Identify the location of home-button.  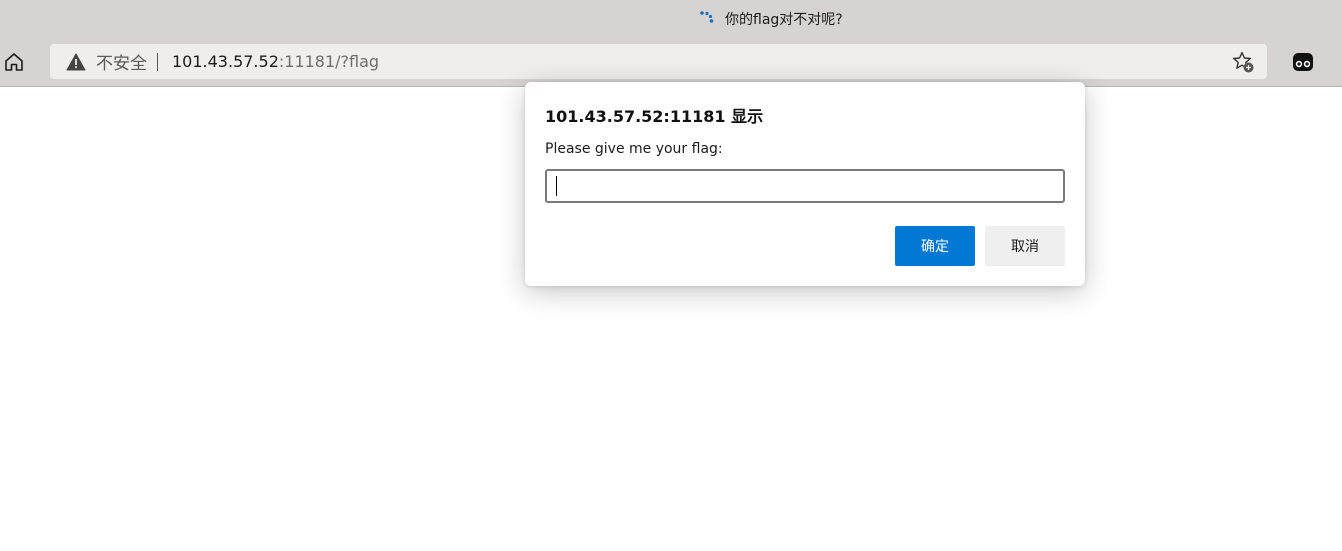
(14, 62).